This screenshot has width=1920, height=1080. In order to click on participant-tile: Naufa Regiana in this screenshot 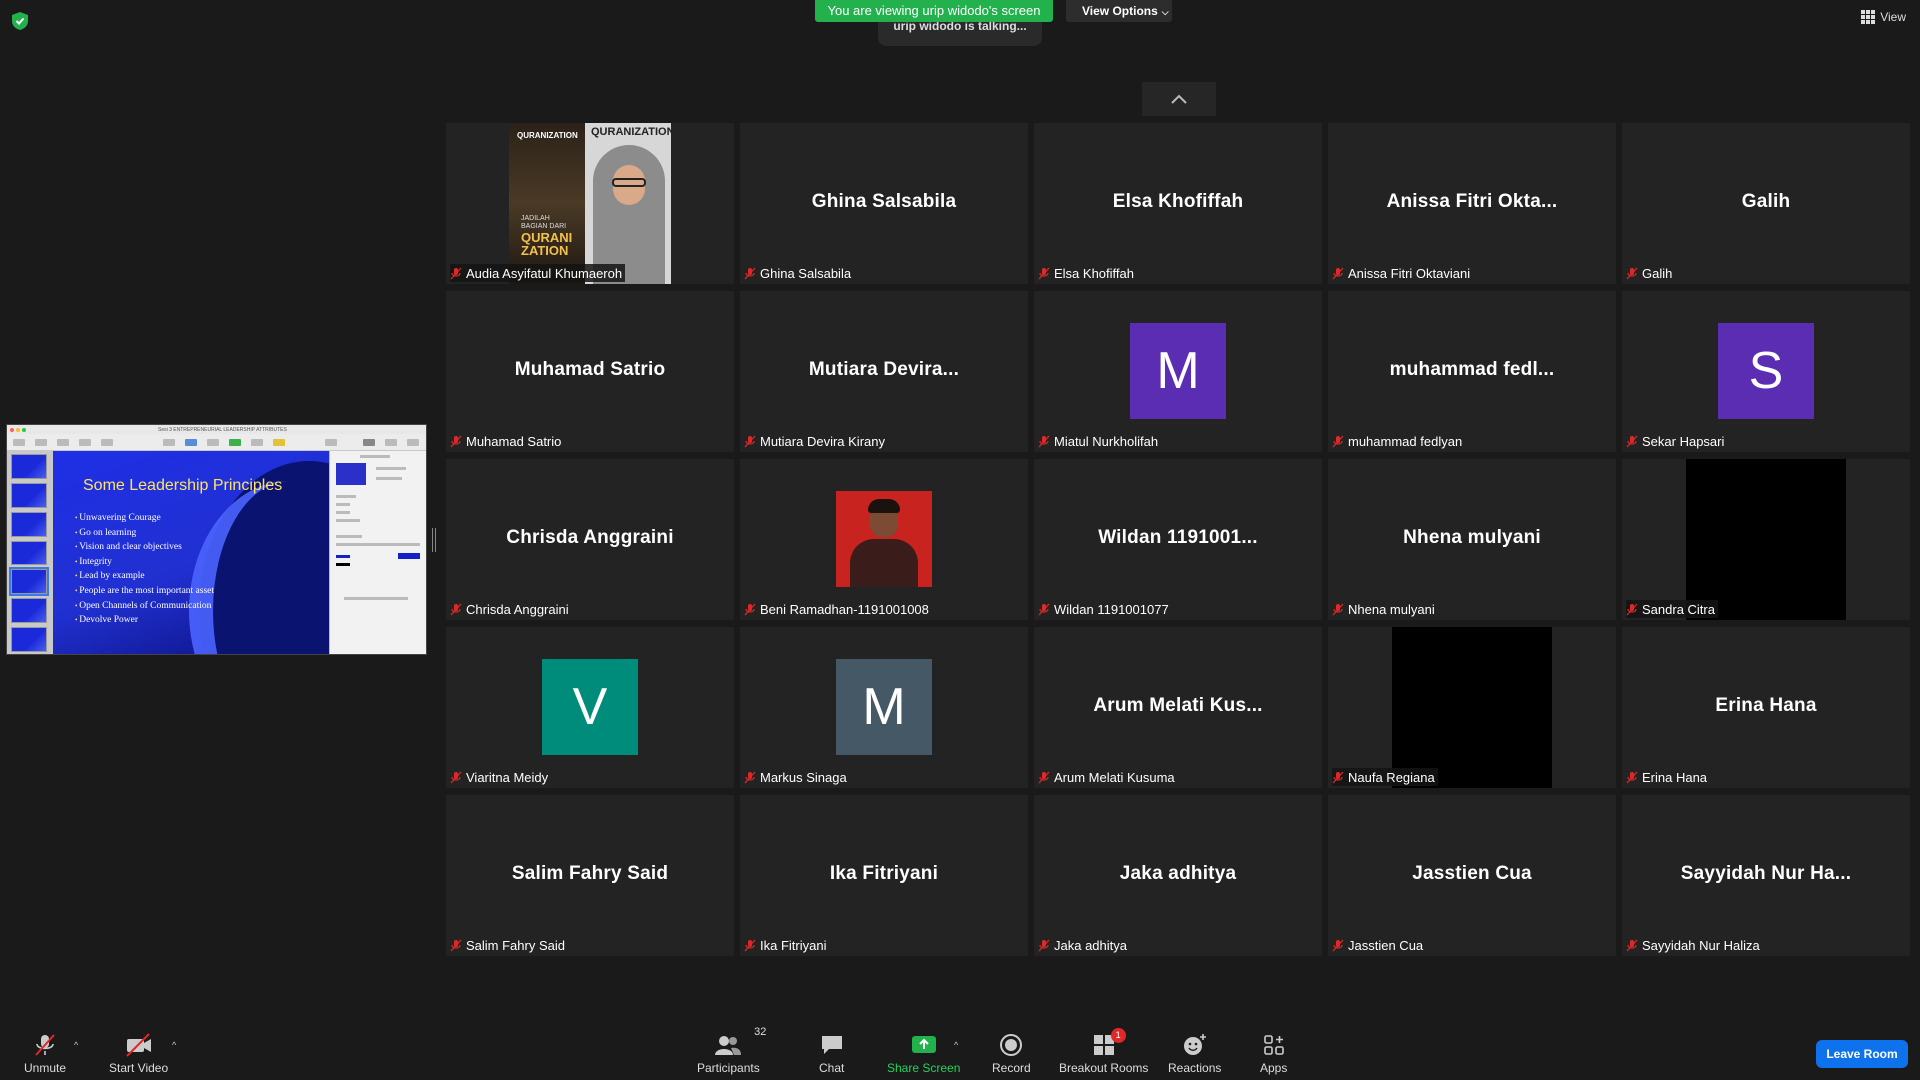, I will do `click(1472, 707)`.